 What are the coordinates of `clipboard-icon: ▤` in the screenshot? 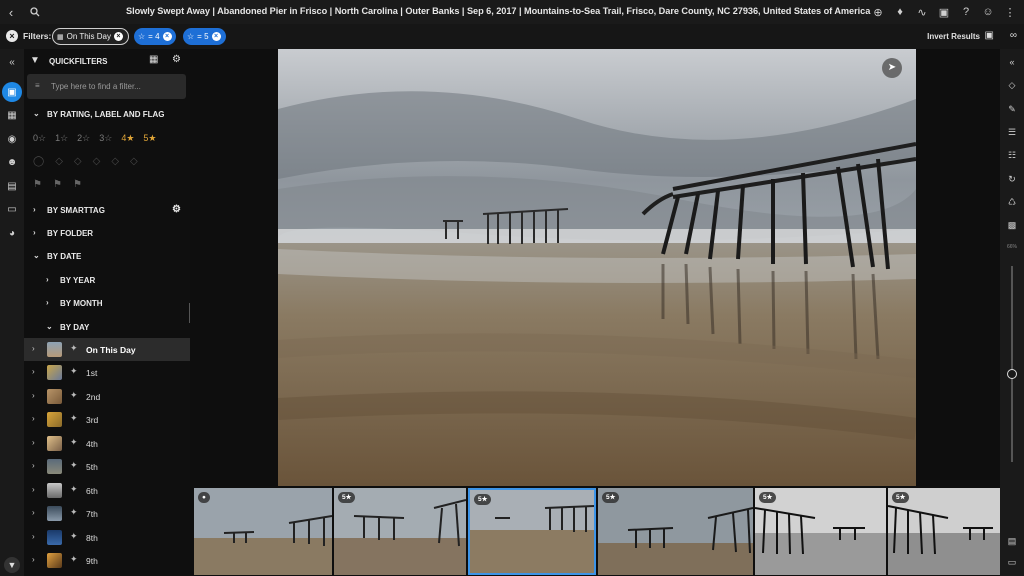 It's located at (1012, 541).